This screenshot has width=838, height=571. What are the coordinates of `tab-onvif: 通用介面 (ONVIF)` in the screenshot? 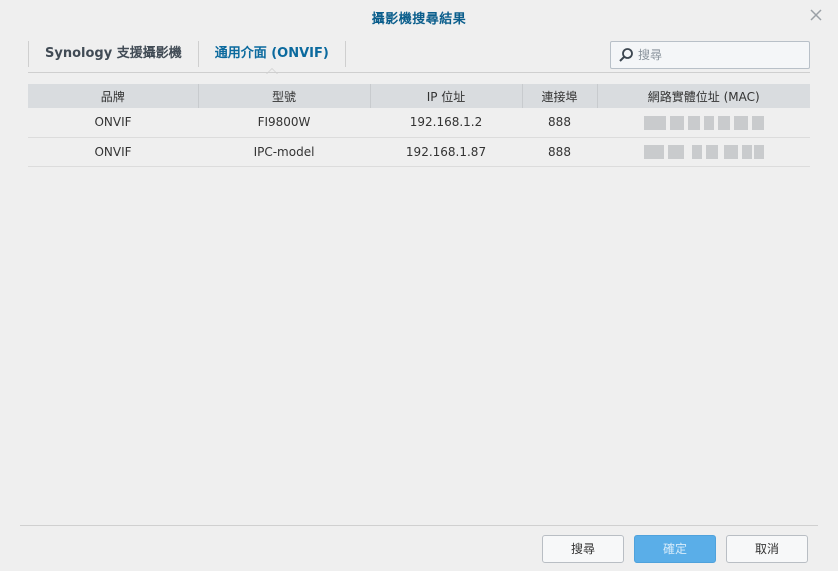 It's located at (271, 57).